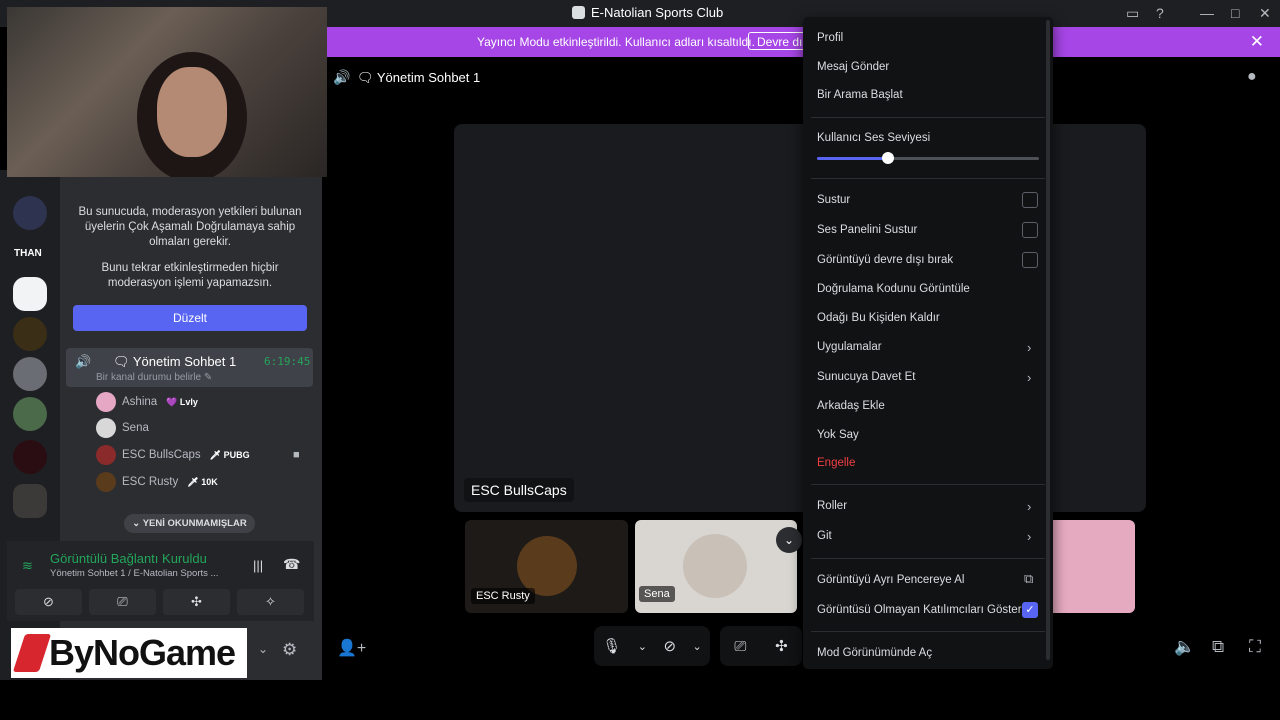 Image resolution: width=1280 pixels, height=720 pixels. I want to click on webcam-face, so click(192, 112).